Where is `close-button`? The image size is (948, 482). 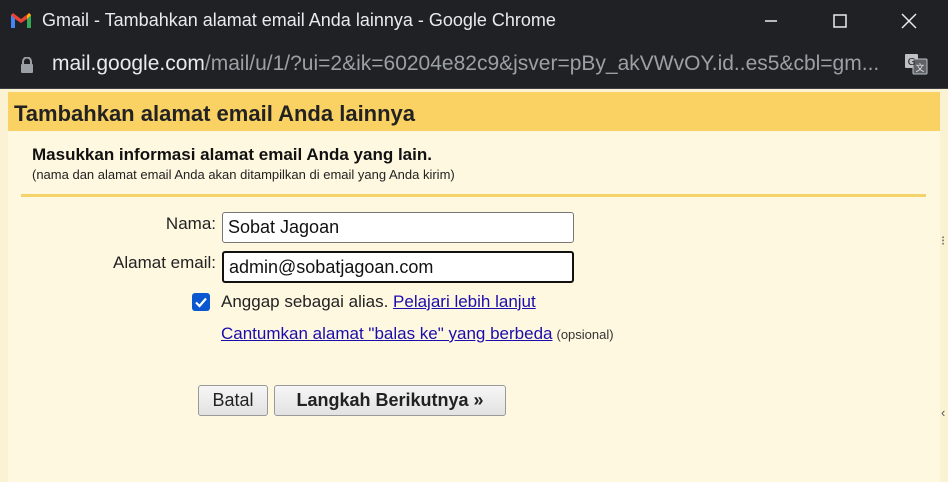 close-button is located at coordinates (909, 21).